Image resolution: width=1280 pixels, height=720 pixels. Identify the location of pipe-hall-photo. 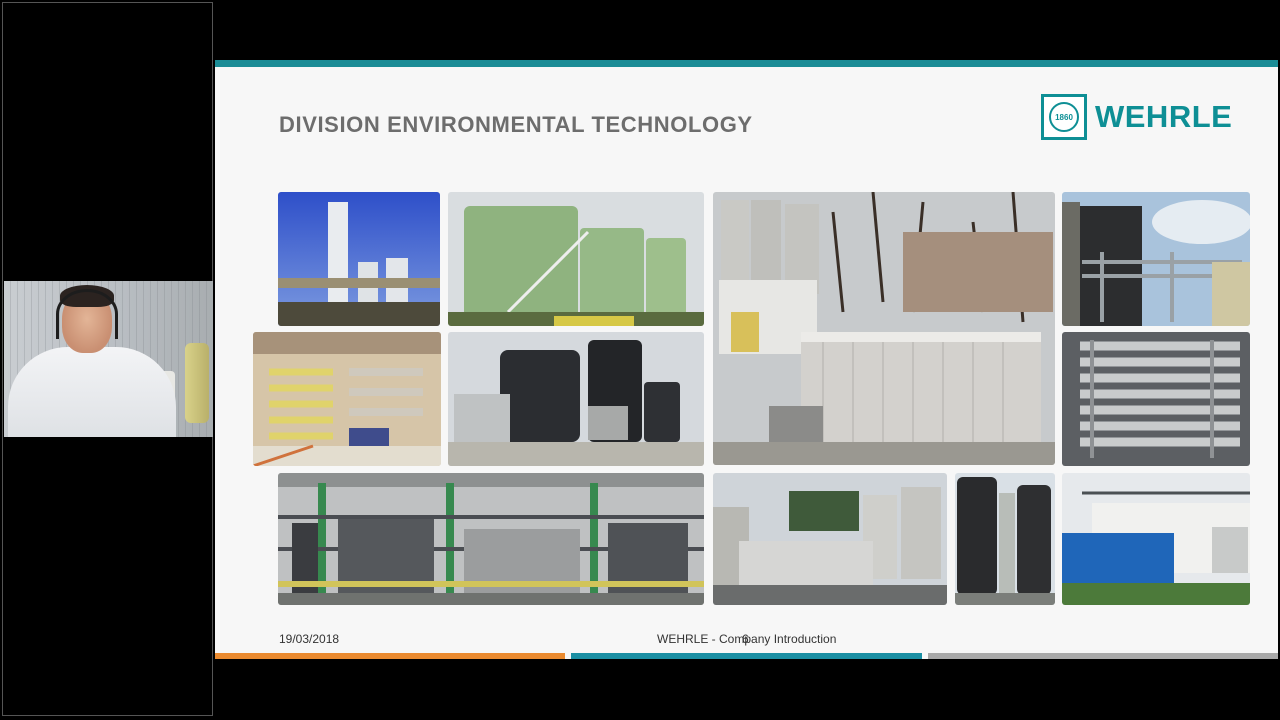
(347, 399).